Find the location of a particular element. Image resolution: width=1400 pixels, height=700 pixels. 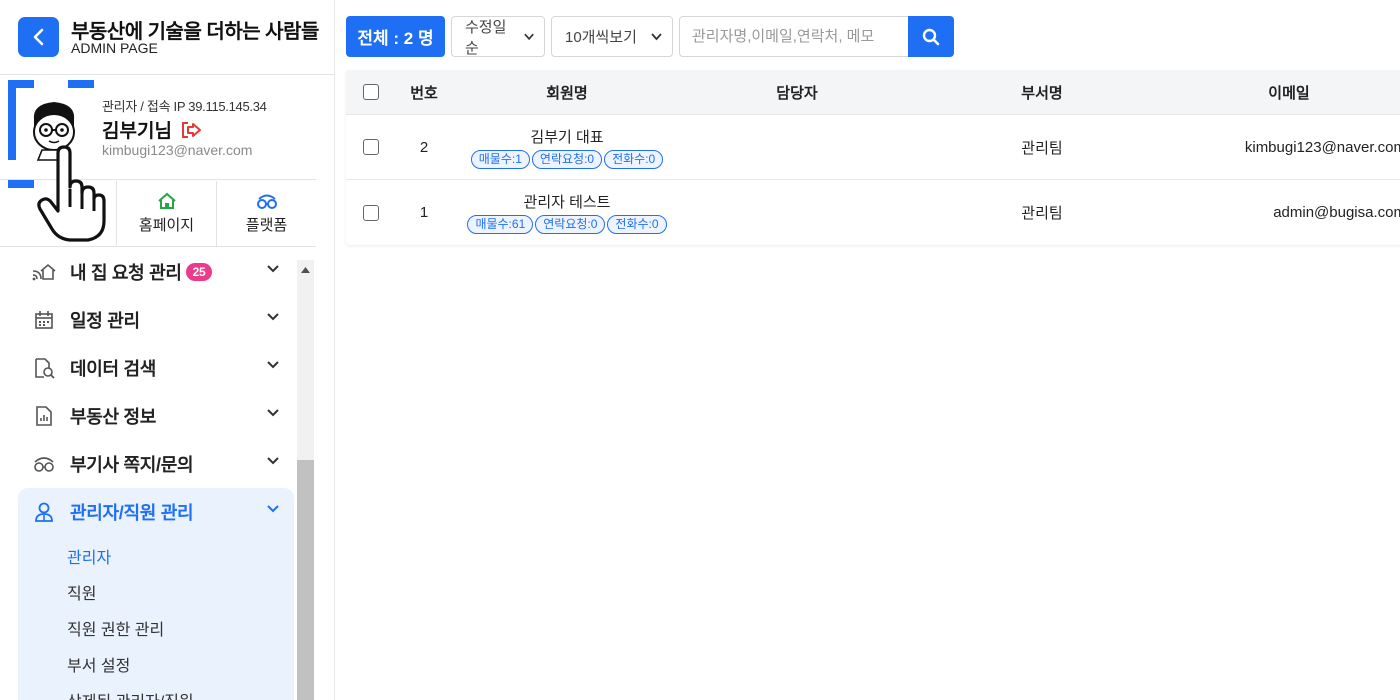

sidebar-item-admin-staff: 관리자/직원 관리 is located at coordinates (156, 512).